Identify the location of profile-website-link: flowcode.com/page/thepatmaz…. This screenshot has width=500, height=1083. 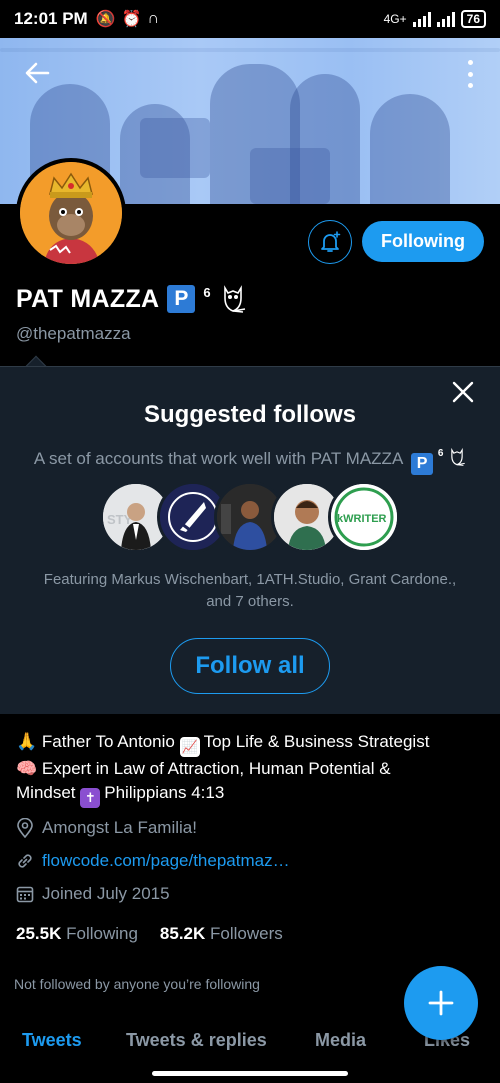
(166, 861).